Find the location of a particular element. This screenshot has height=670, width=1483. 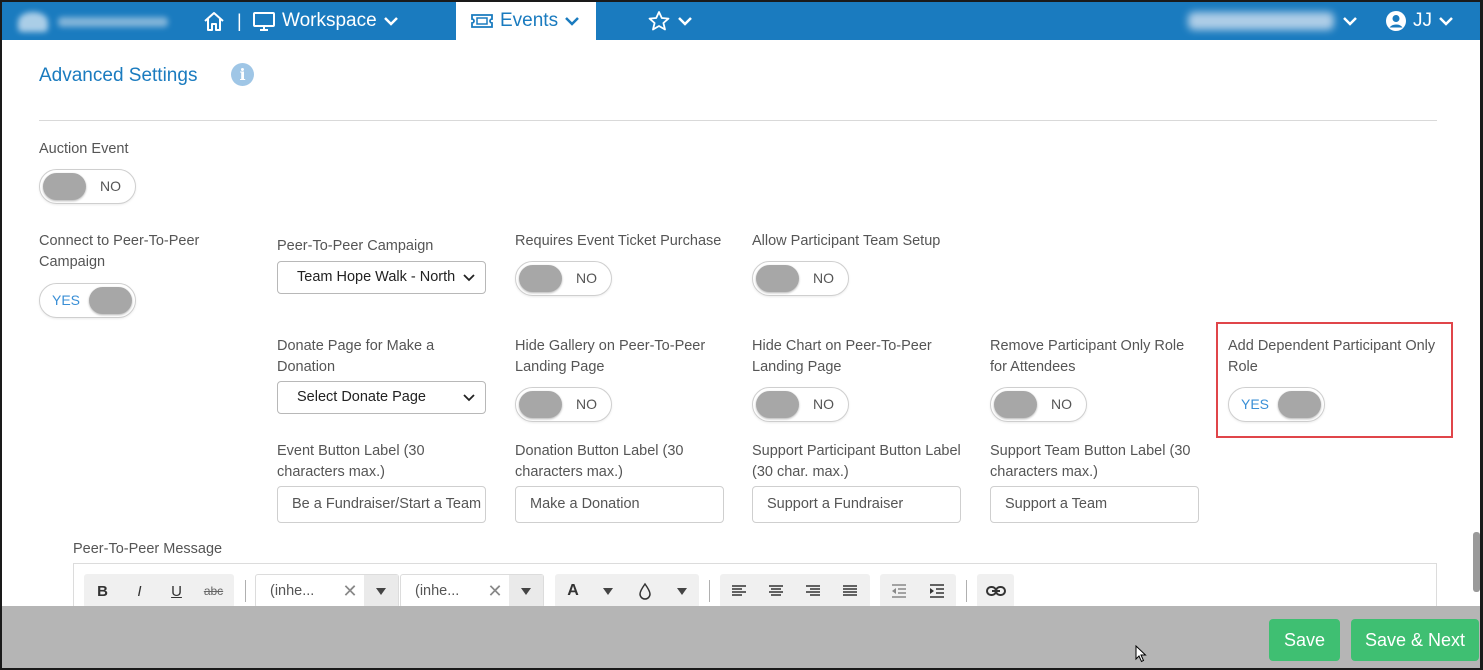

info-icon: i is located at coordinates (242, 74).